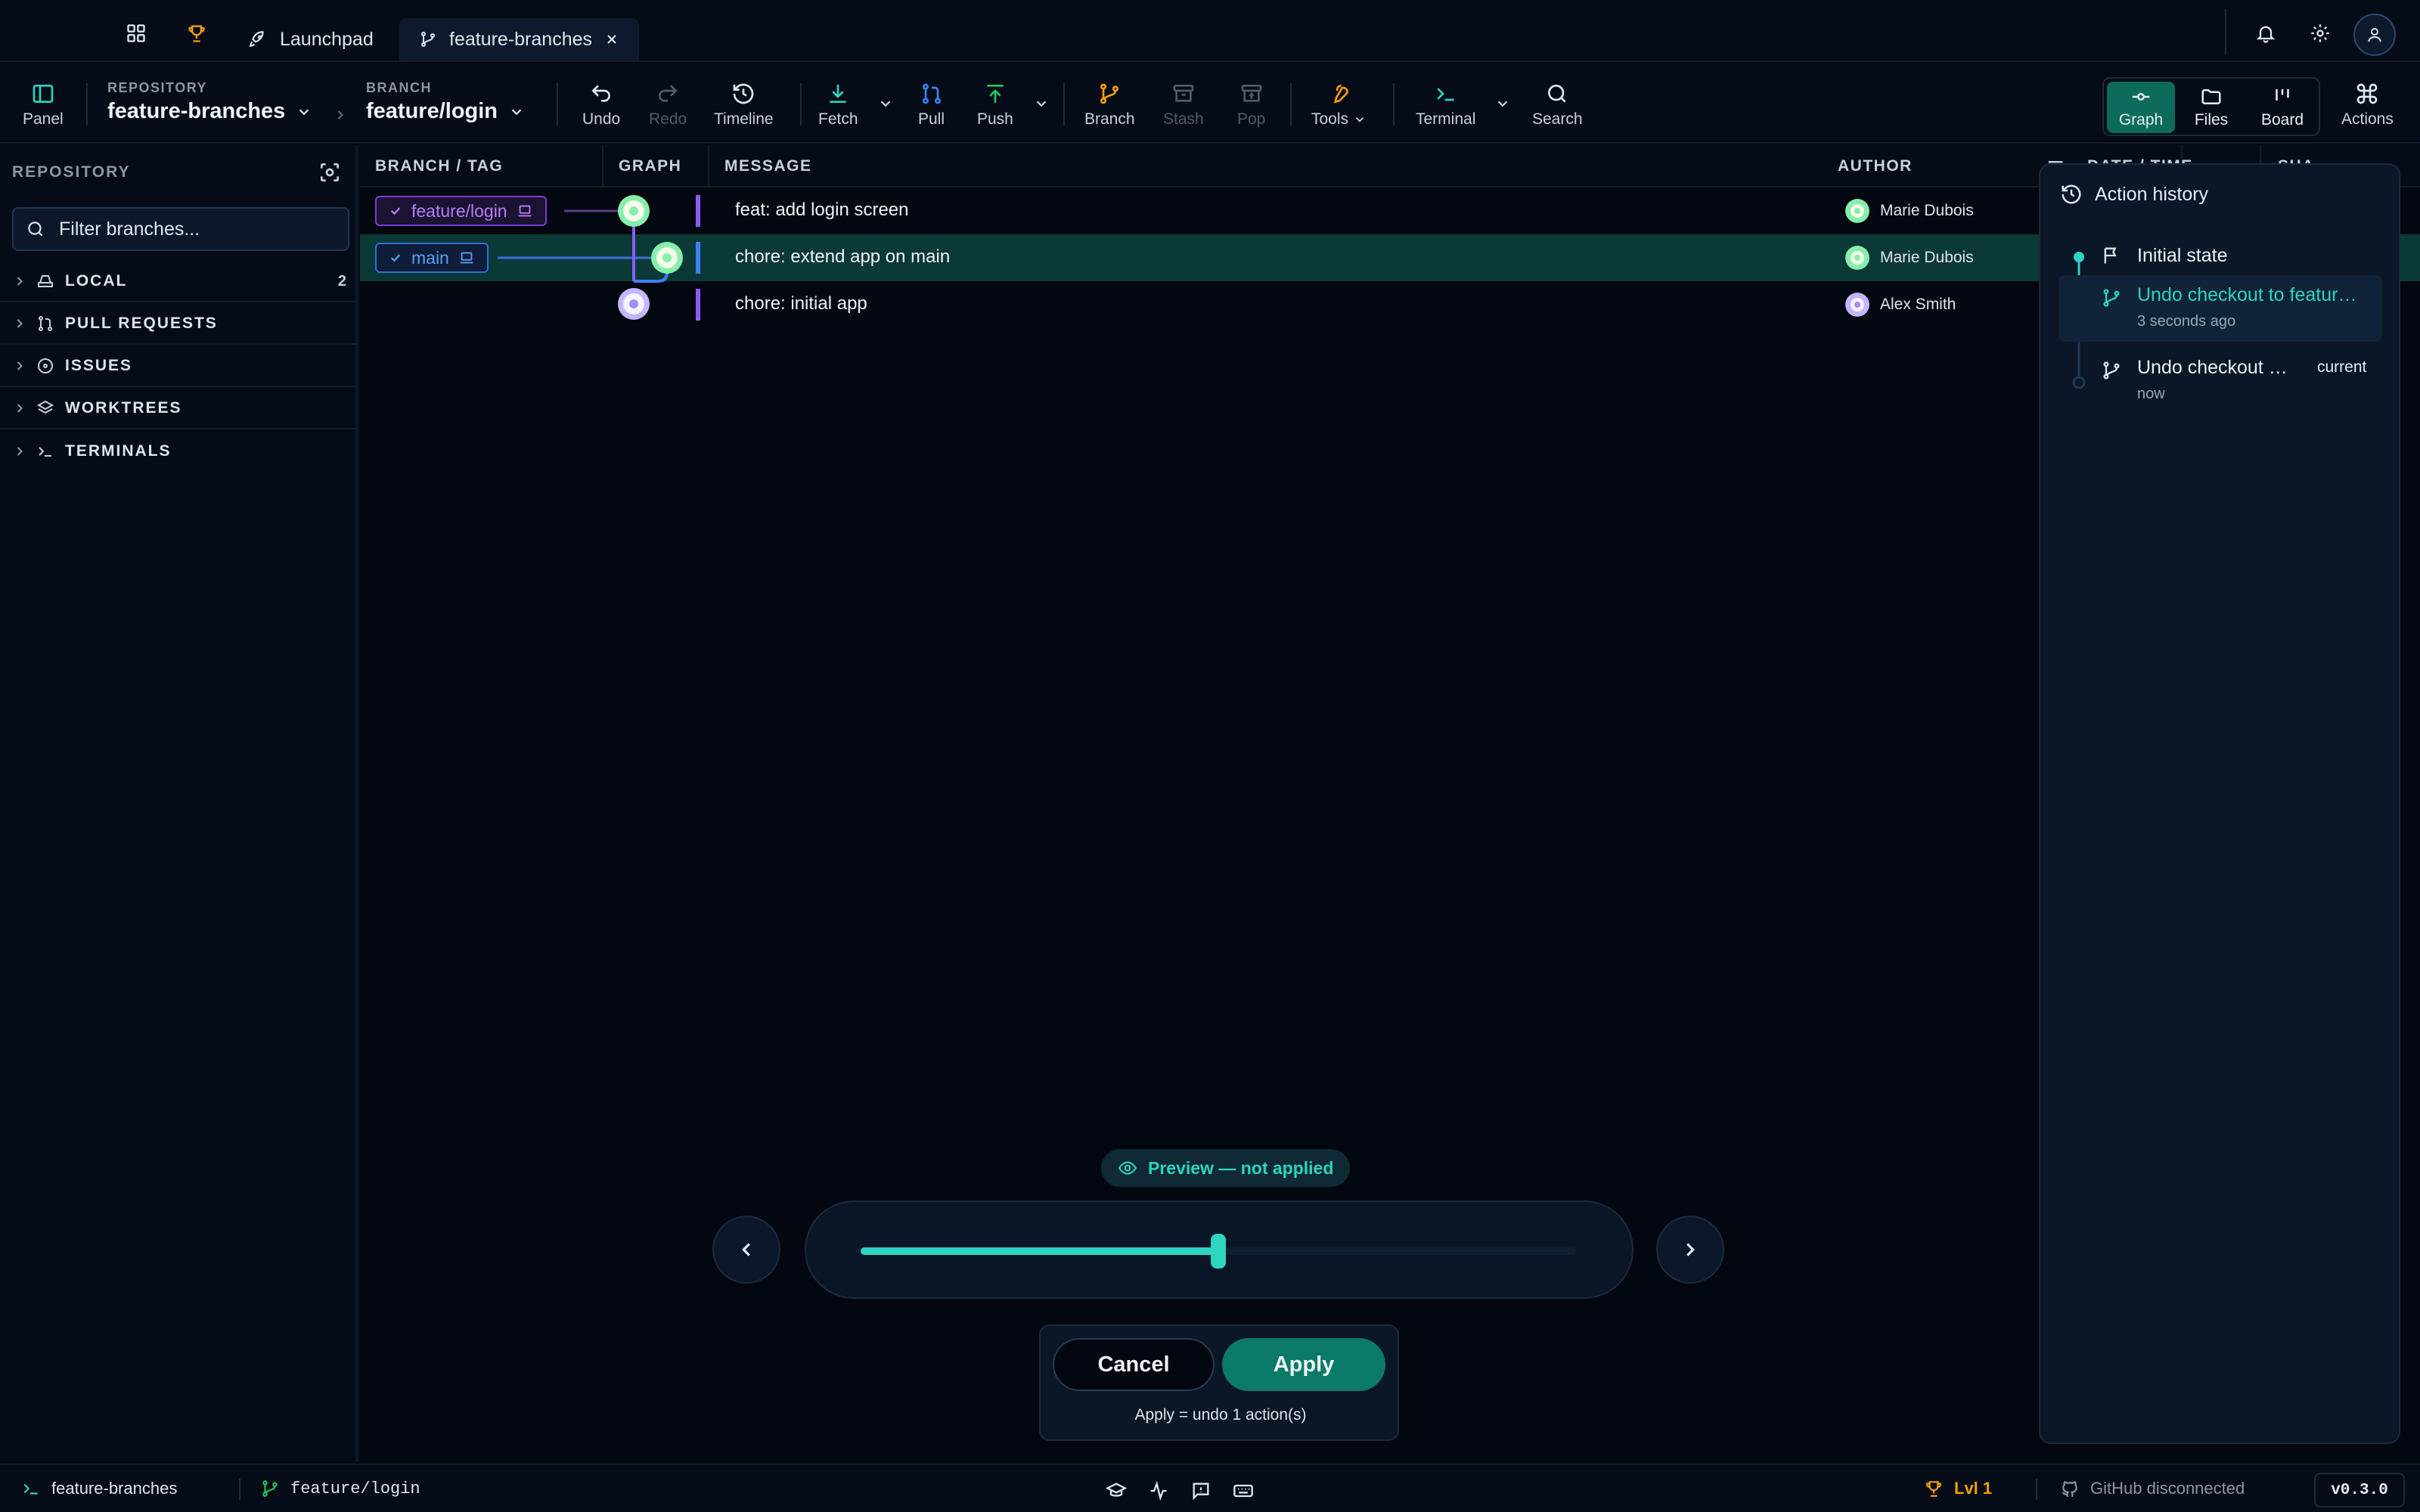 This screenshot has width=2420, height=1512. What do you see at coordinates (1857, 211) in the screenshot?
I see `avatar` at bounding box center [1857, 211].